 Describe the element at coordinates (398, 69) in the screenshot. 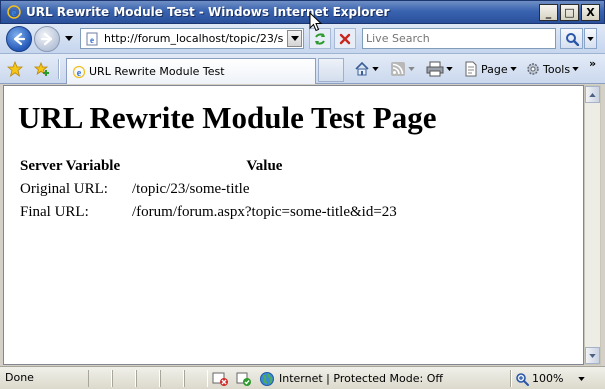

I see `rss-icon` at that location.